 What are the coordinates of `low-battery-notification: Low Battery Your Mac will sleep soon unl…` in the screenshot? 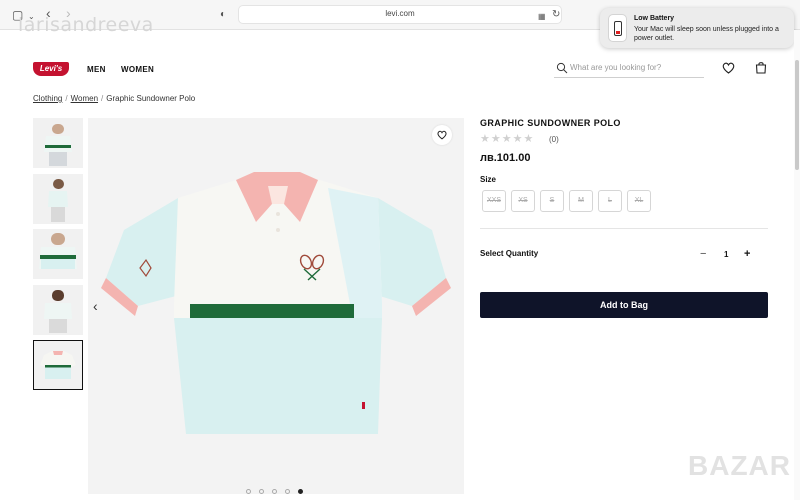 It's located at (697, 28).